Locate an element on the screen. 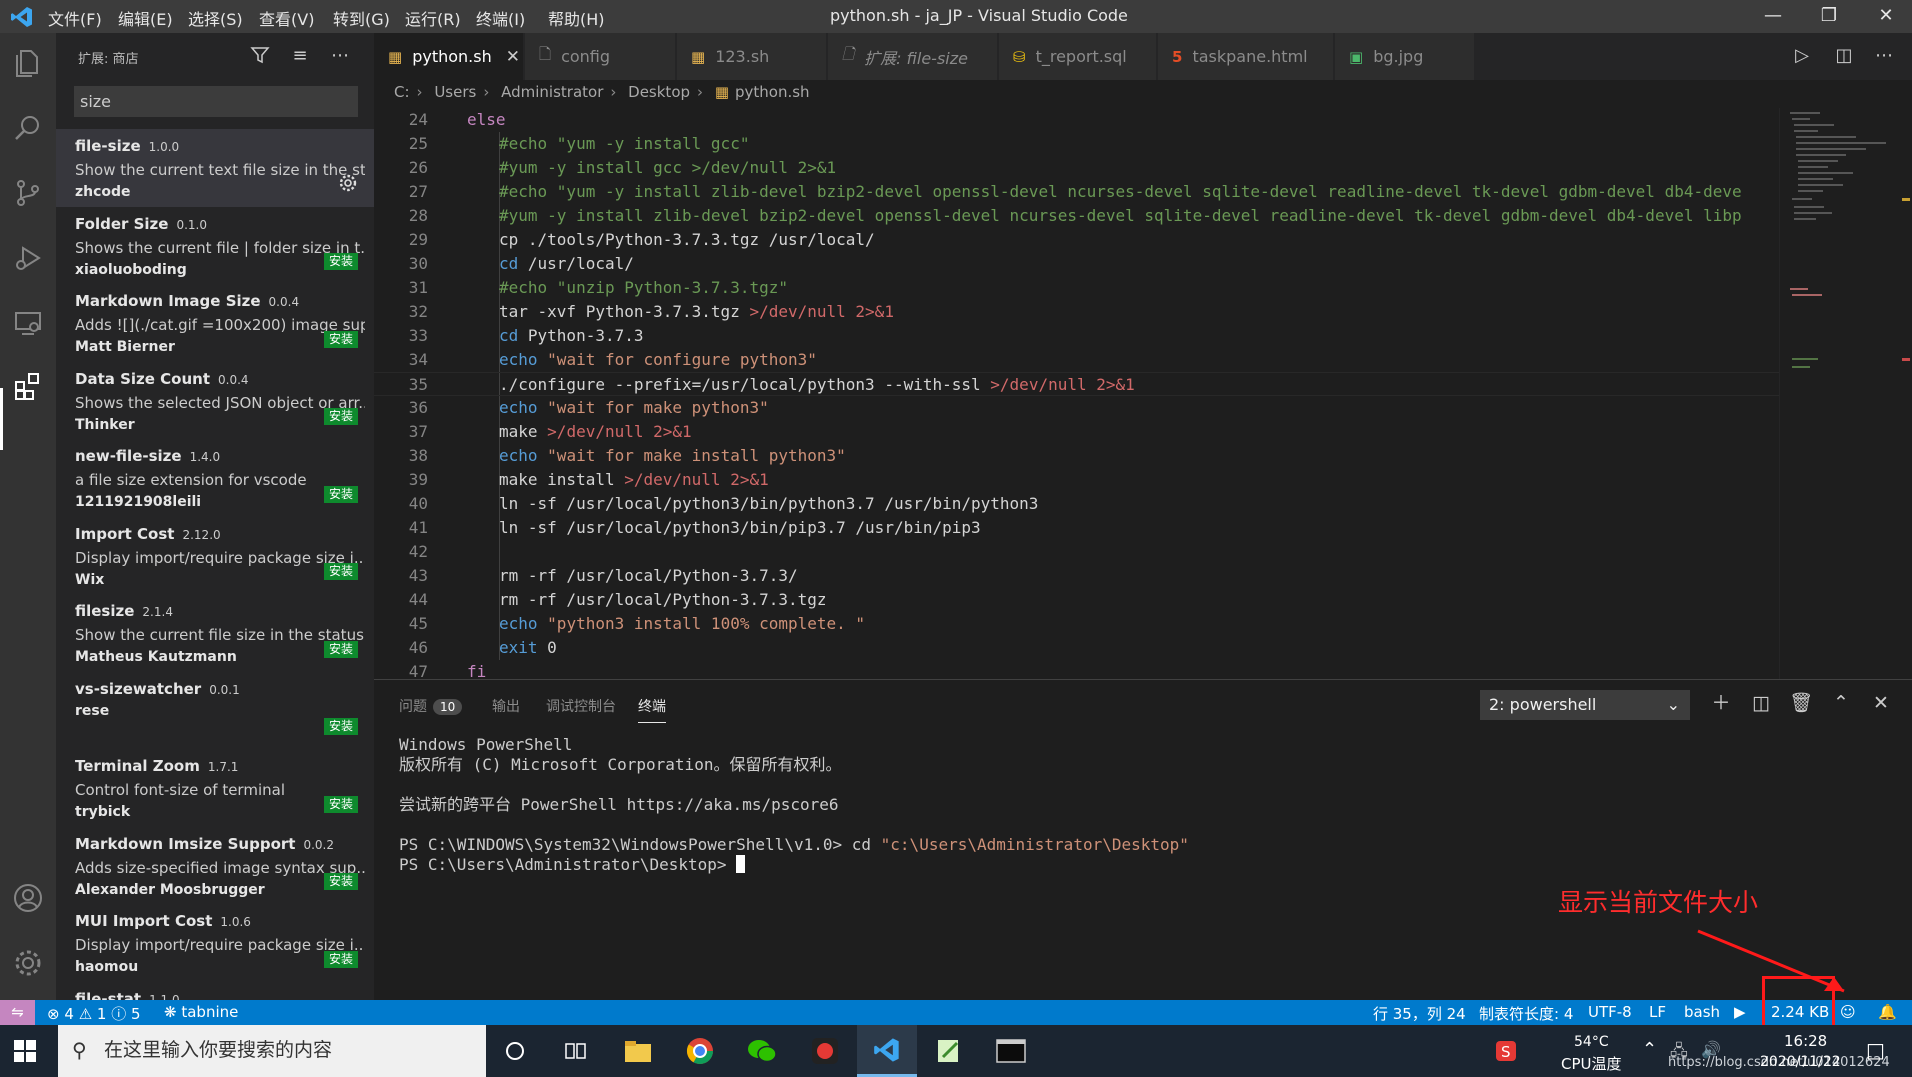  run-debug-icon is located at coordinates (28, 258).